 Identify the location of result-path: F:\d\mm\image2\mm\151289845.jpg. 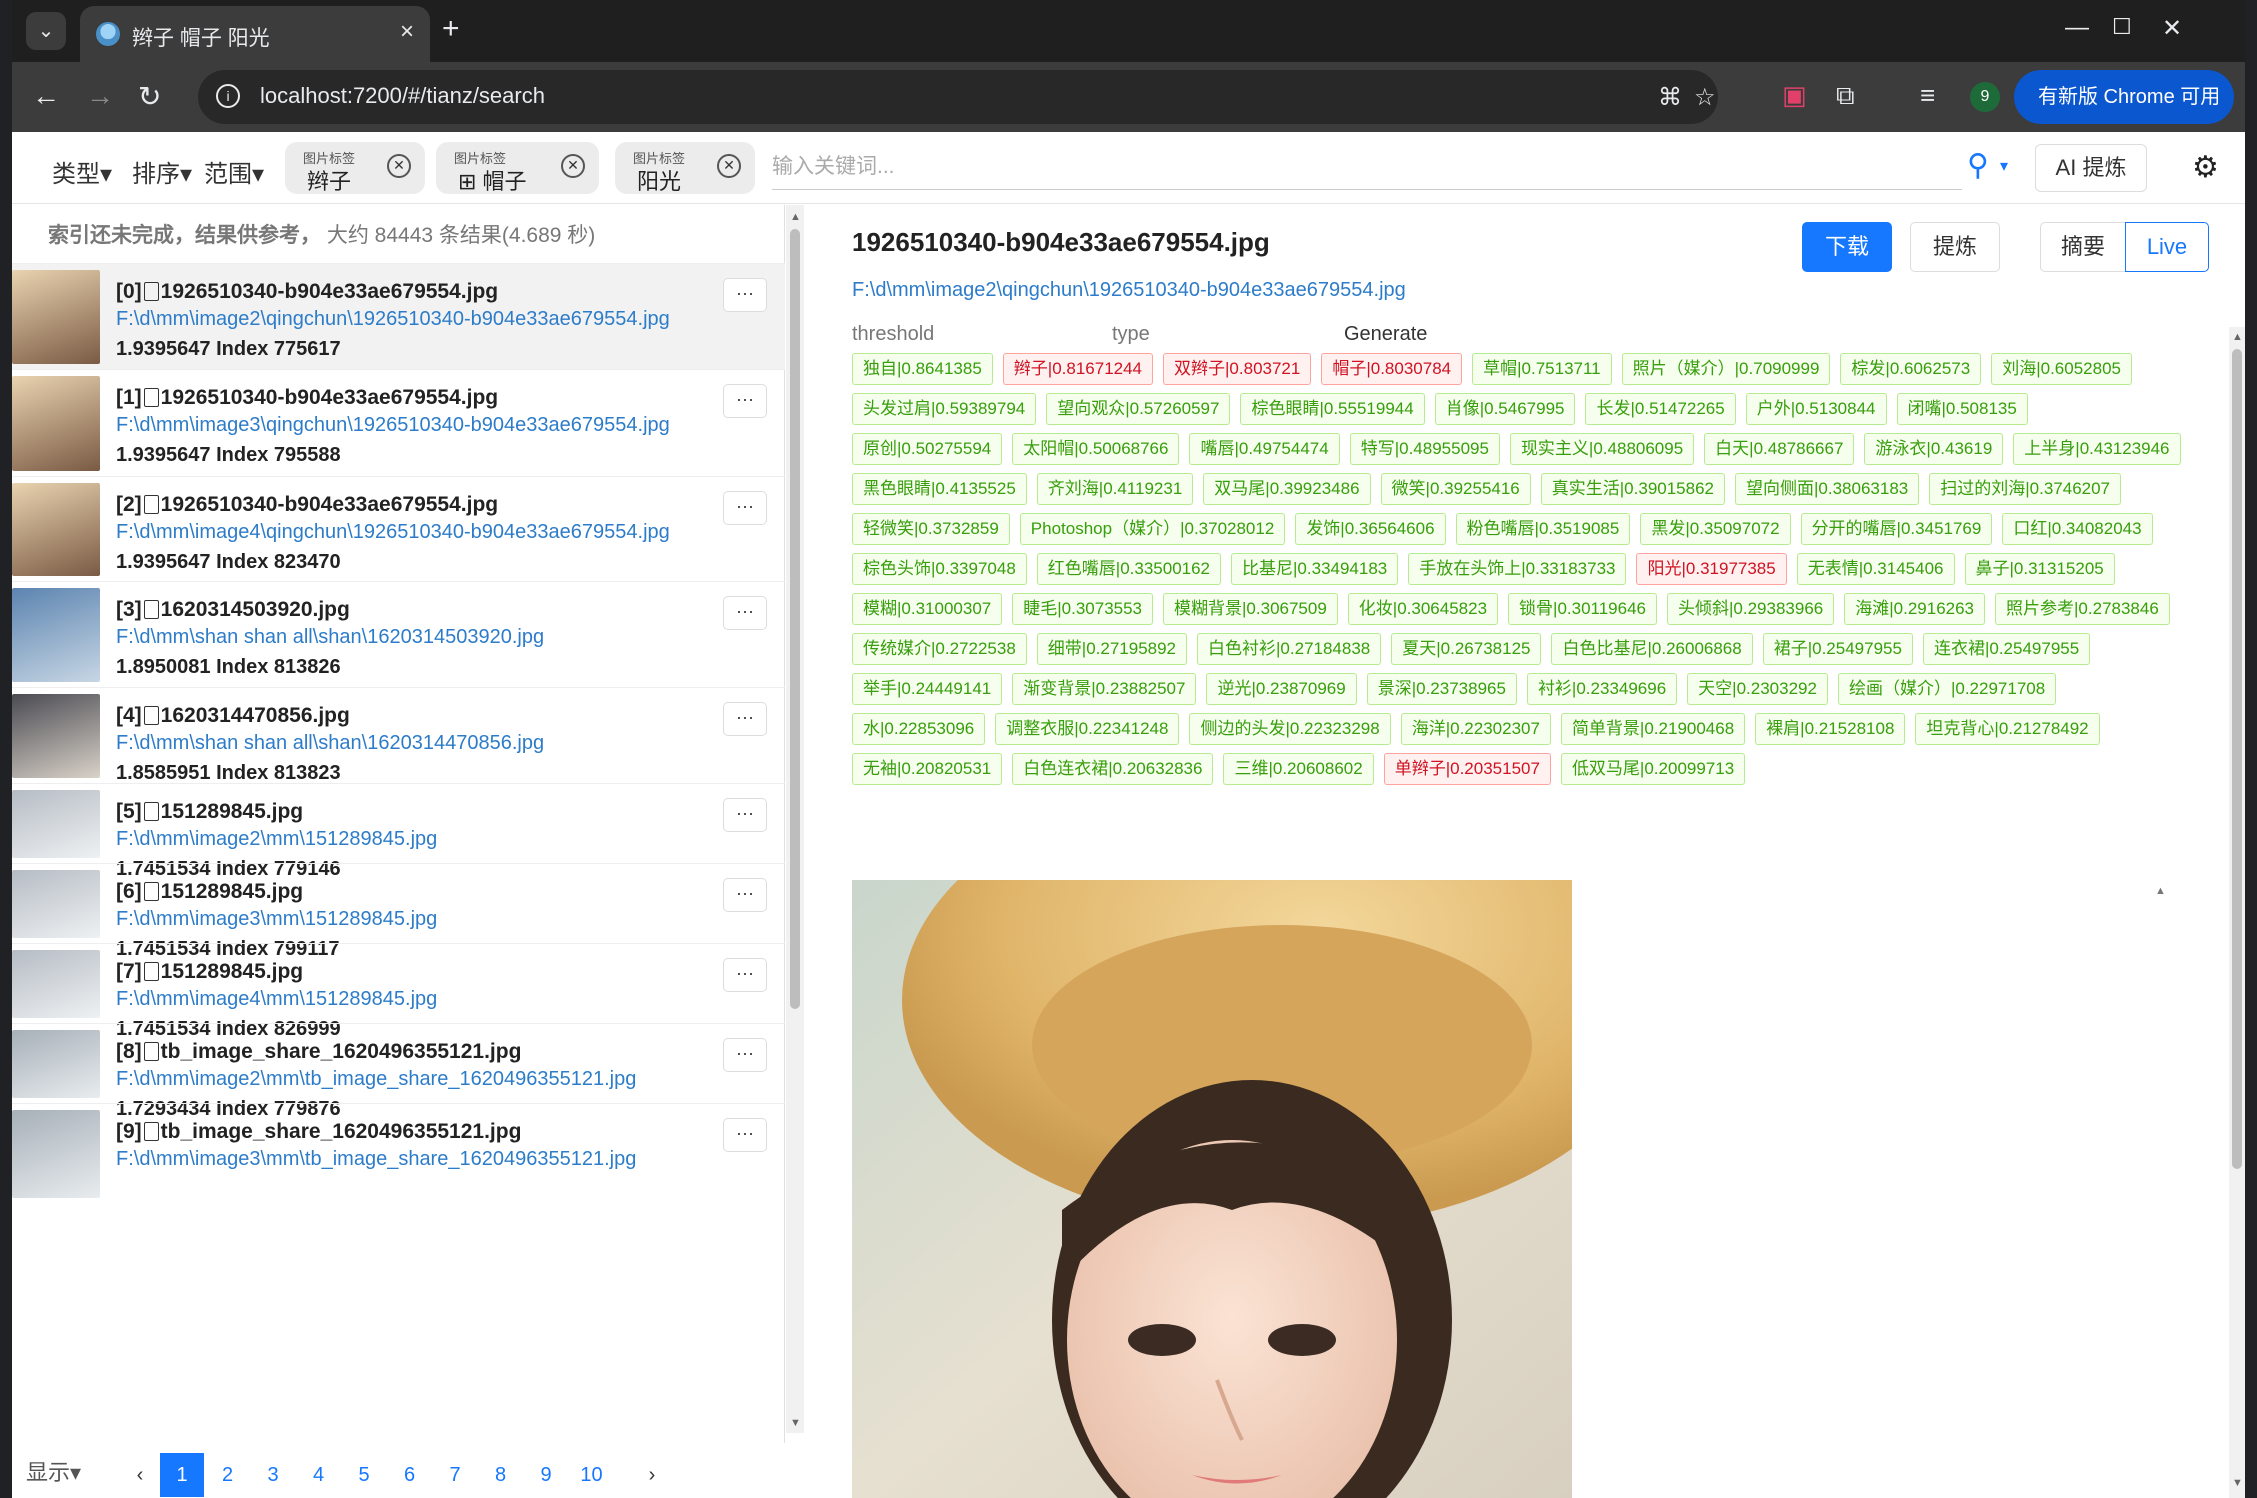
(276, 839).